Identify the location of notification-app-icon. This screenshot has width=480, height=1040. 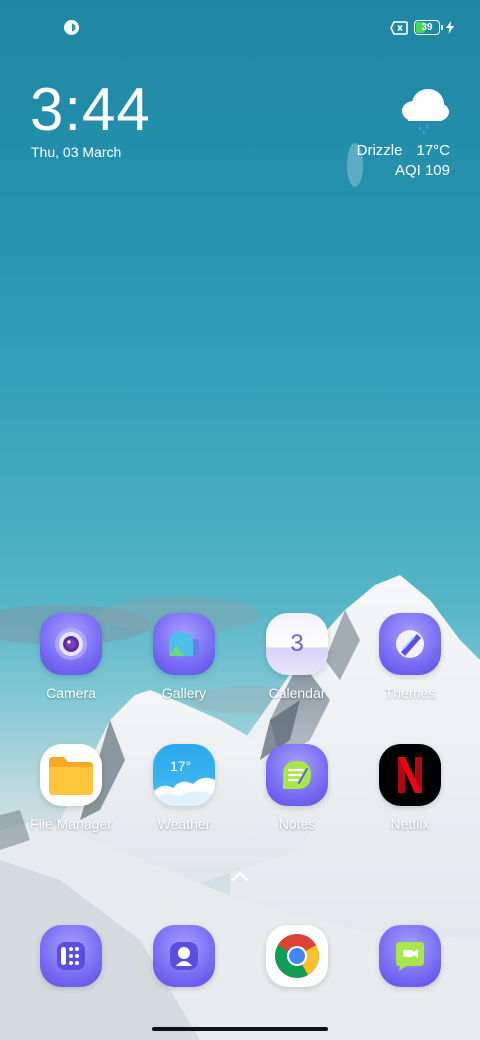
(71, 27).